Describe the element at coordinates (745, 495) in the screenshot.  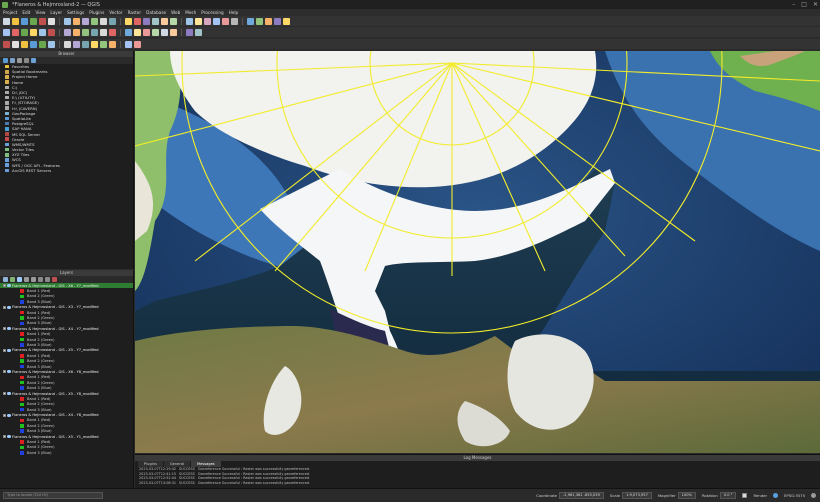
I see `render-checkbox` at that location.